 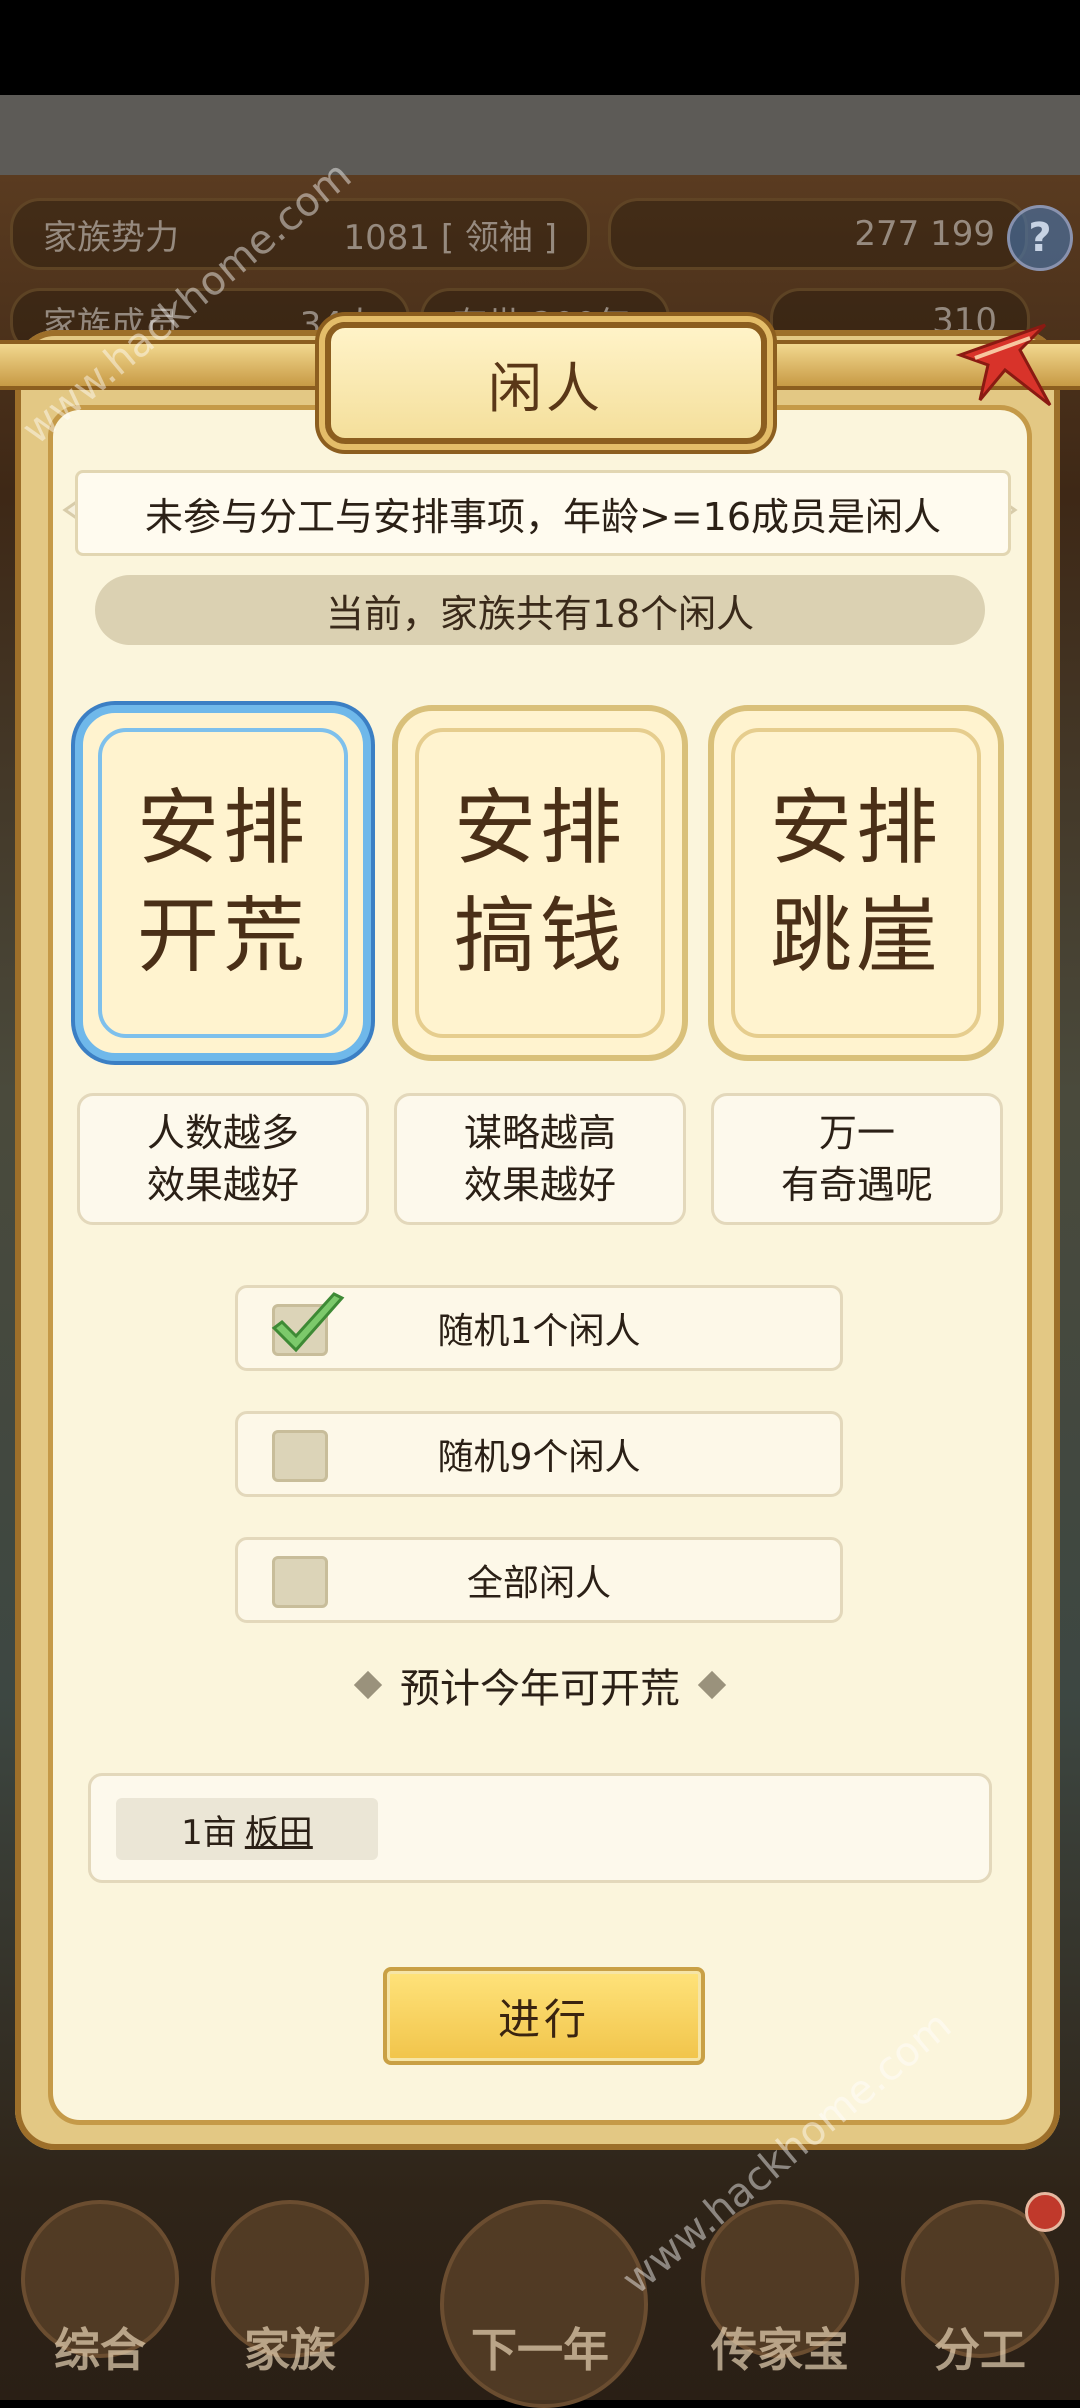 What do you see at coordinates (1040, 238) in the screenshot?
I see `help-icon: ?` at bounding box center [1040, 238].